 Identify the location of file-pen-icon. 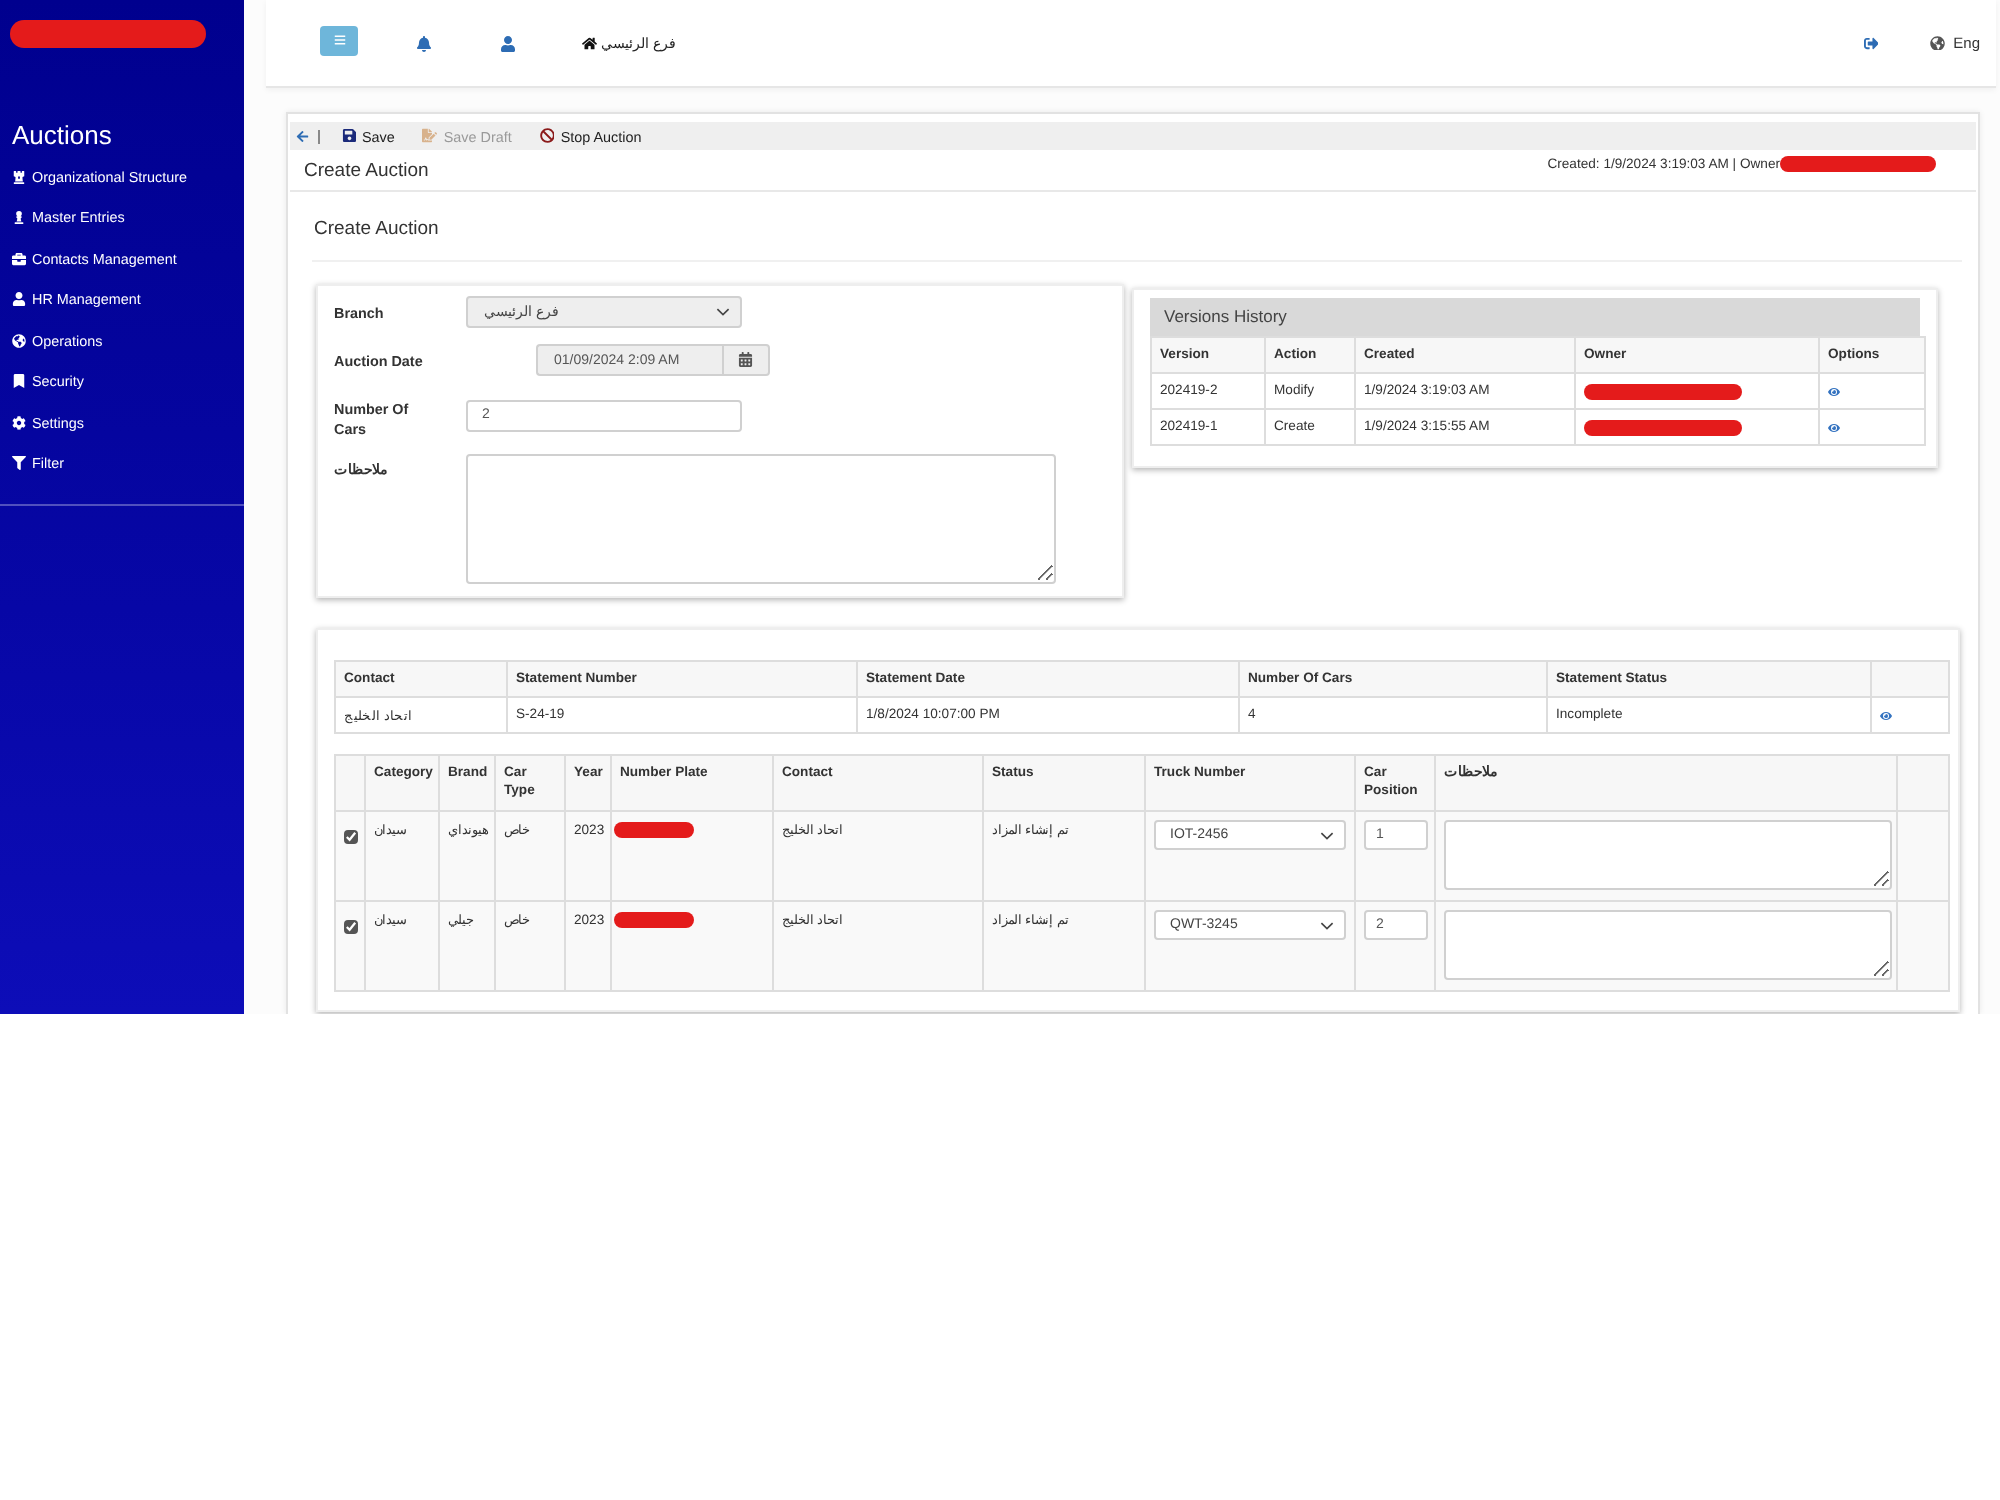
(430, 136).